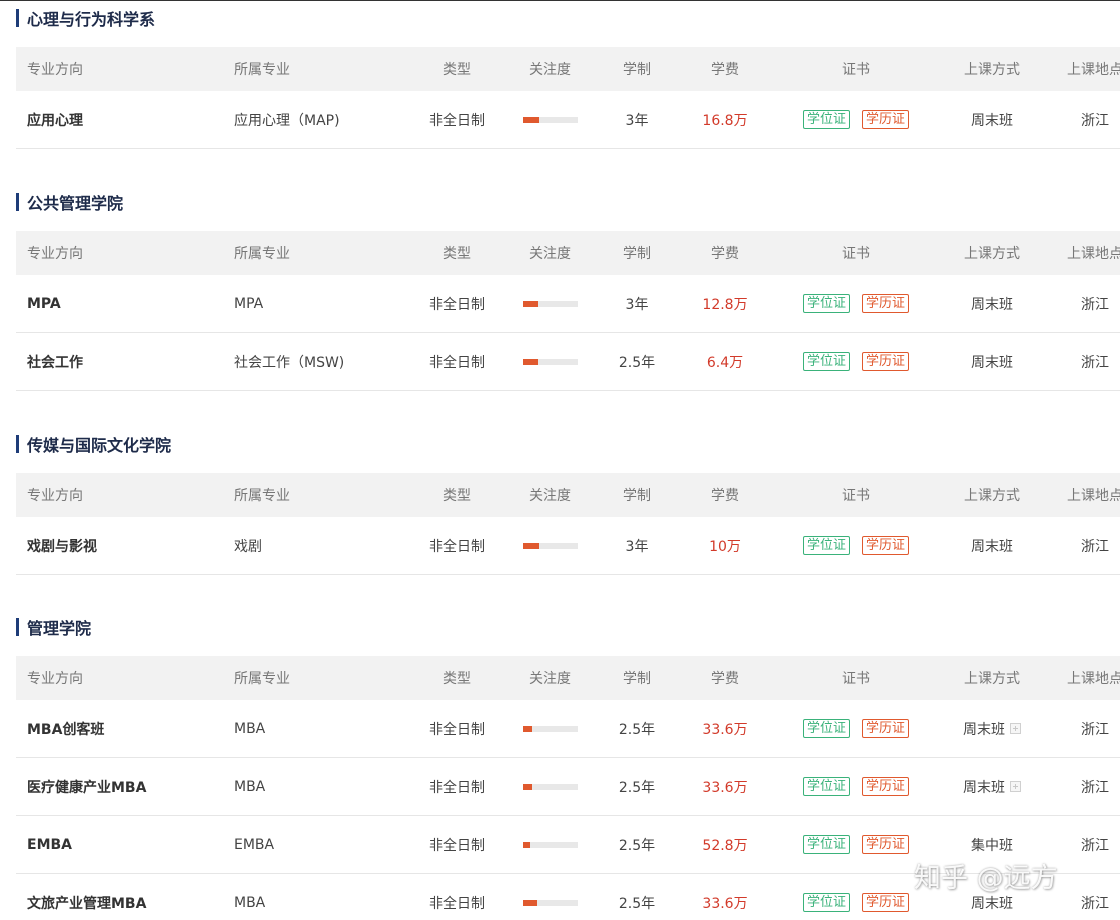 The height and width of the screenshot is (920, 1120). What do you see at coordinates (992, 304) in the screenshot?
I see `class-mode-text: 周末班` at bounding box center [992, 304].